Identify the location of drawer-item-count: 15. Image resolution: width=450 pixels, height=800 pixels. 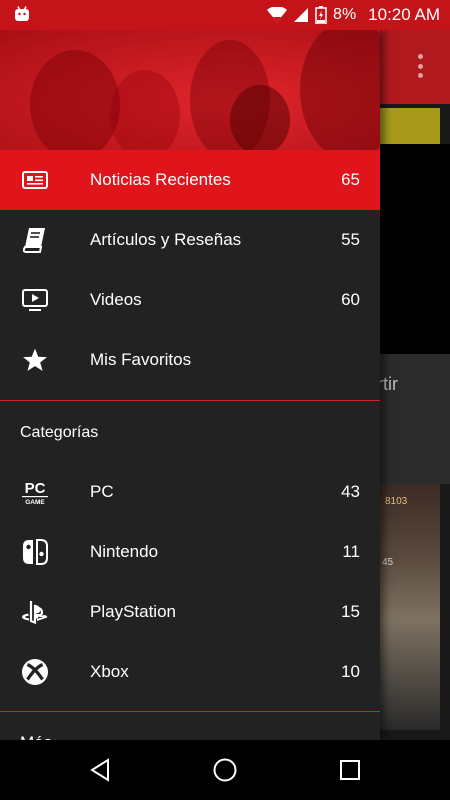
(350, 611).